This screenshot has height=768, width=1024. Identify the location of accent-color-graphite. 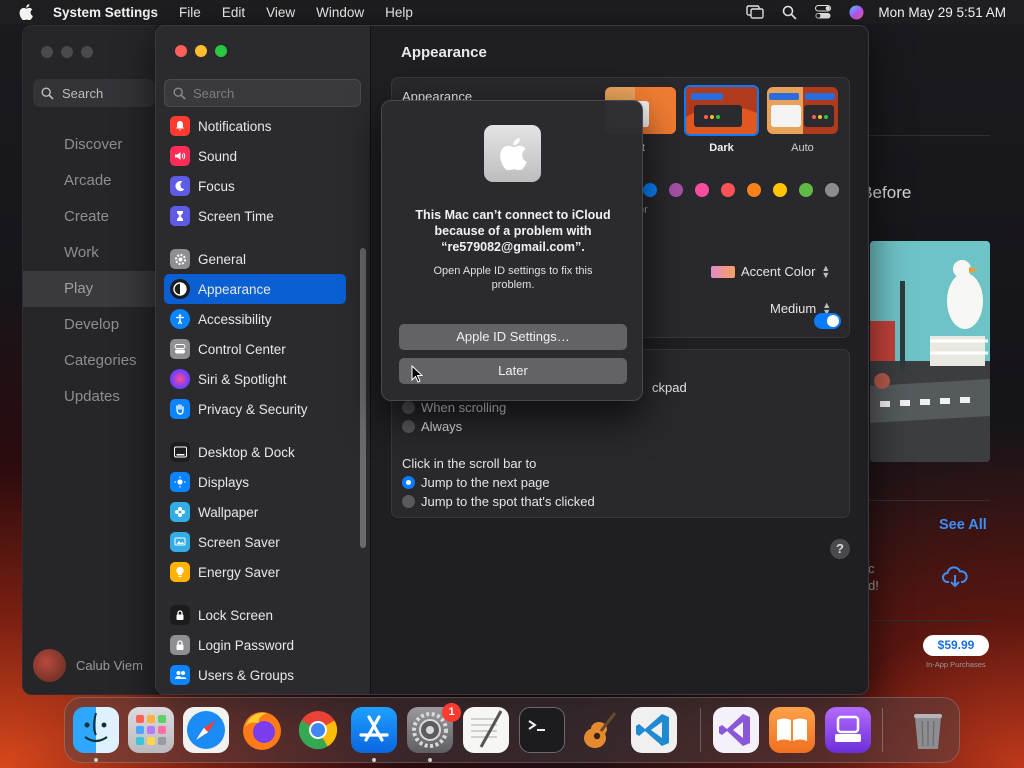
(832, 190).